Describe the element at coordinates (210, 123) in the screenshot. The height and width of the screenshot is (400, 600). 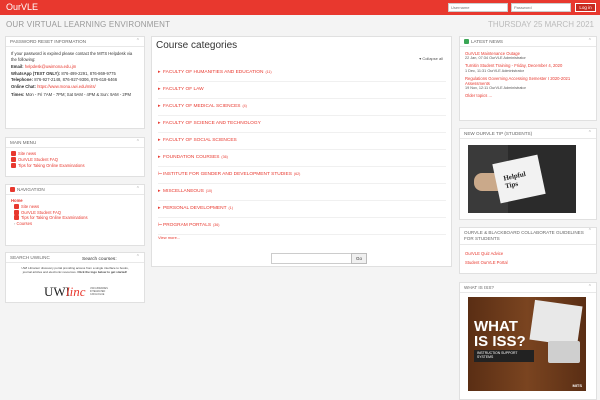
I see `category-item: ▸ FACULTY OF SCIENCE AND TECHNOLOGY` at that location.